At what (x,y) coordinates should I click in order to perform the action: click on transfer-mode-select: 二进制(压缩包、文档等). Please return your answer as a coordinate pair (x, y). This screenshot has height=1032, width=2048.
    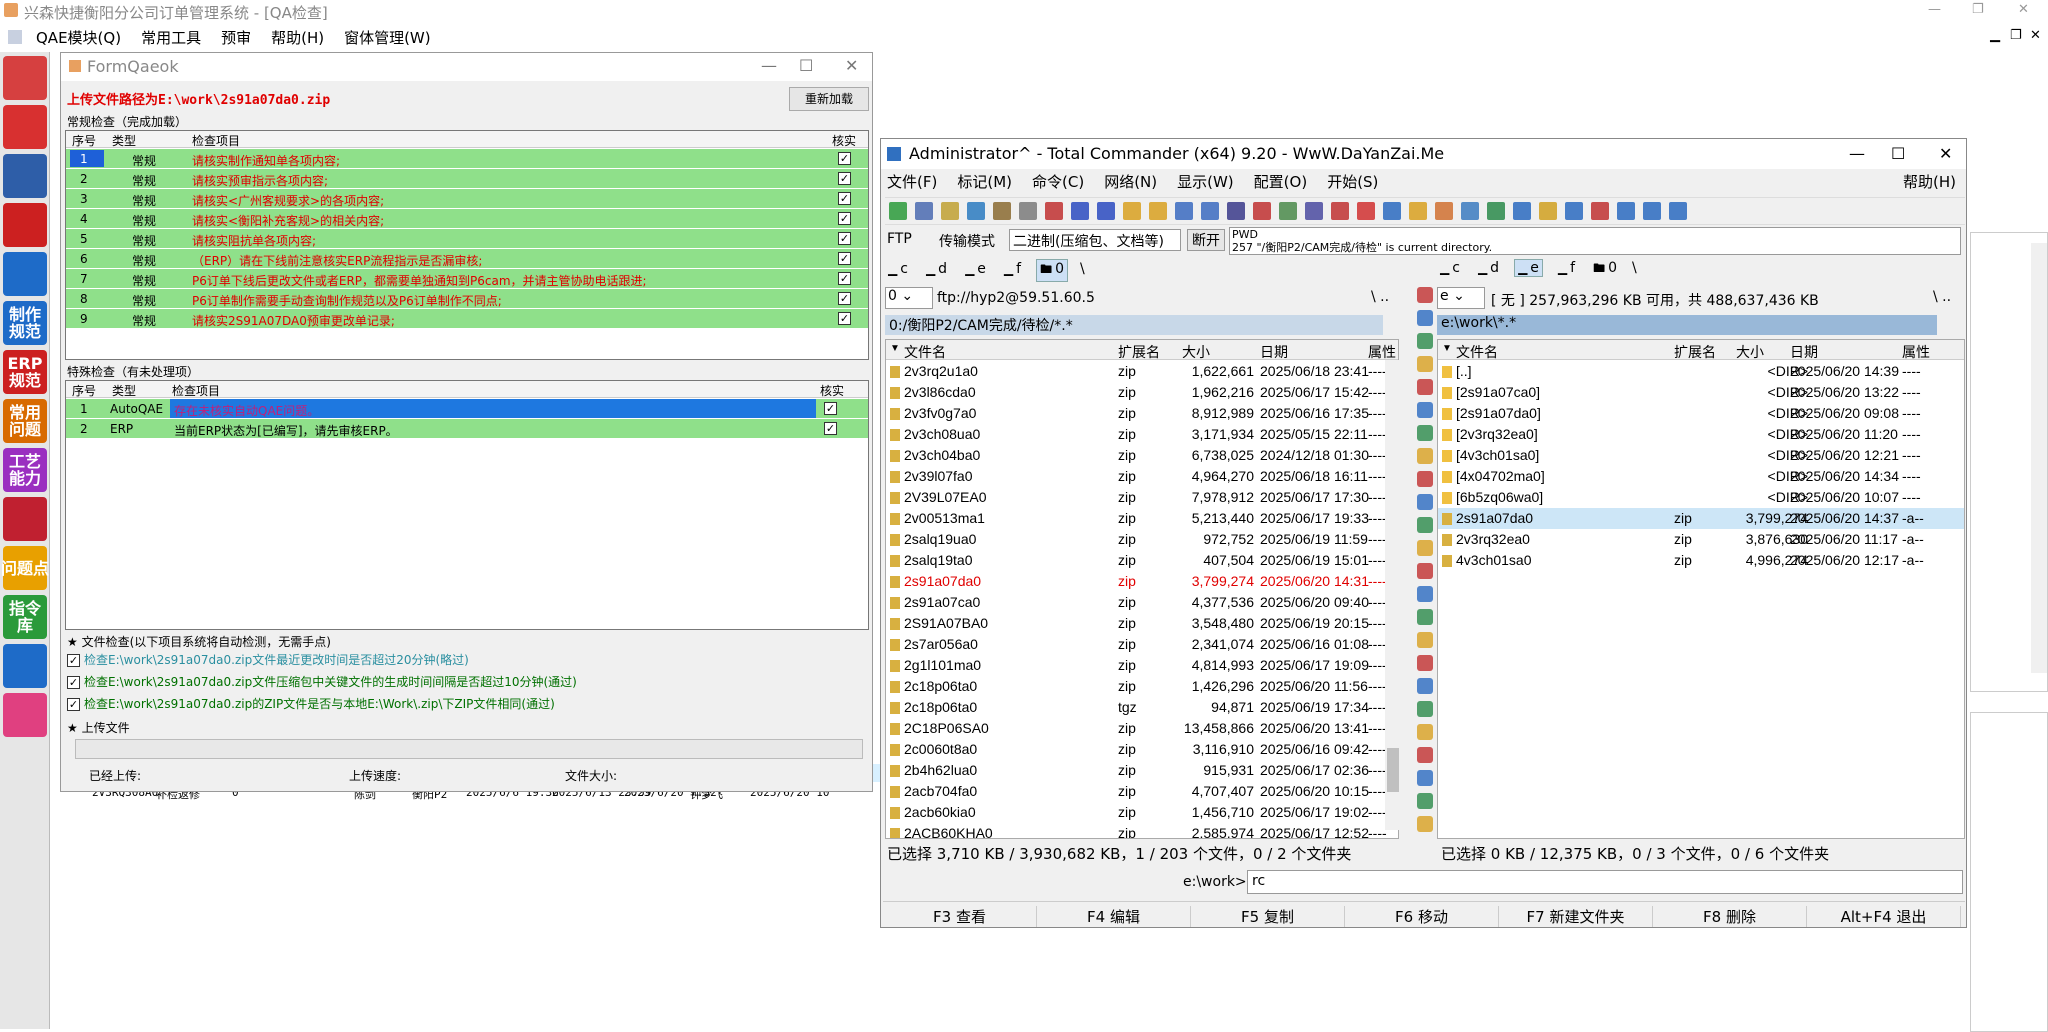
    Looking at the image, I should click on (1095, 240).